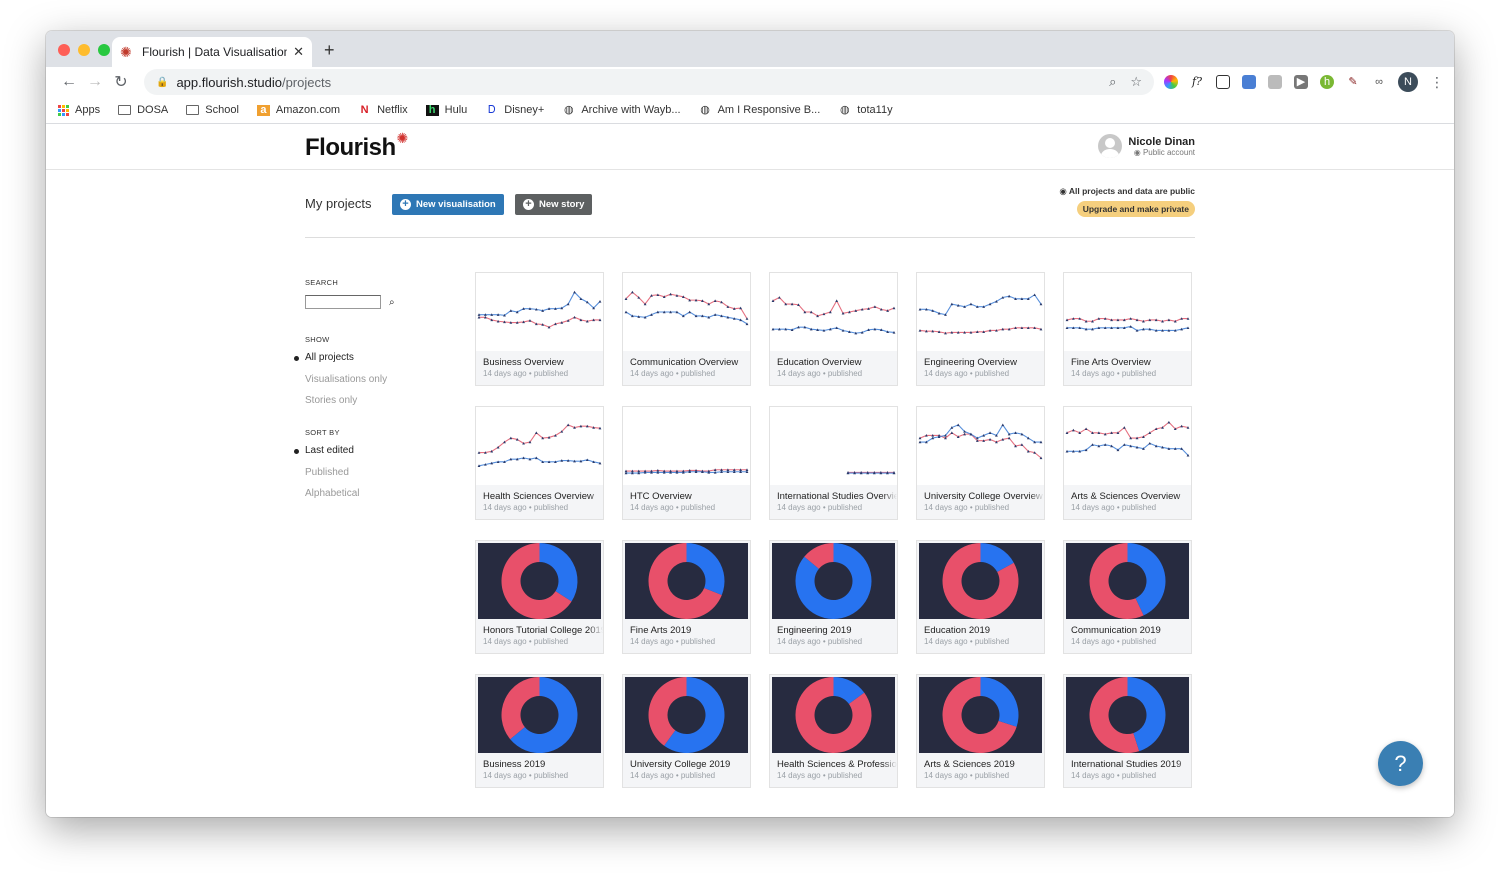  I want to click on public-notice: ◉ All projects and data are public, so click(1127, 191).